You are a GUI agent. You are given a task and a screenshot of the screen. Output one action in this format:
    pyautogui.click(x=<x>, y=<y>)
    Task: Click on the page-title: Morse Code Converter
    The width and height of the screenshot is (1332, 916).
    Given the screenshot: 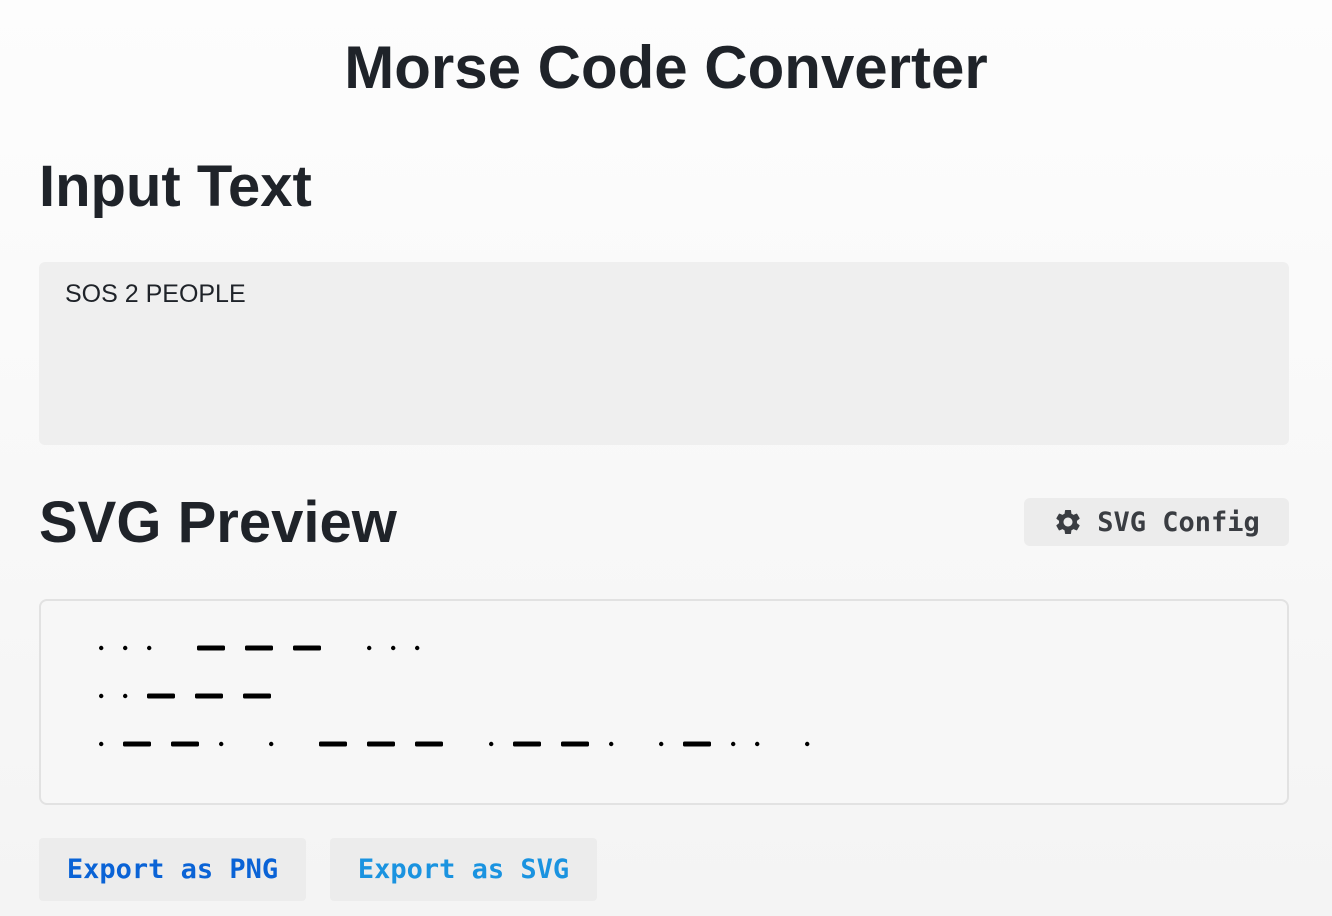 What is the action you would take?
    pyautogui.click(x=666, y=67)
    